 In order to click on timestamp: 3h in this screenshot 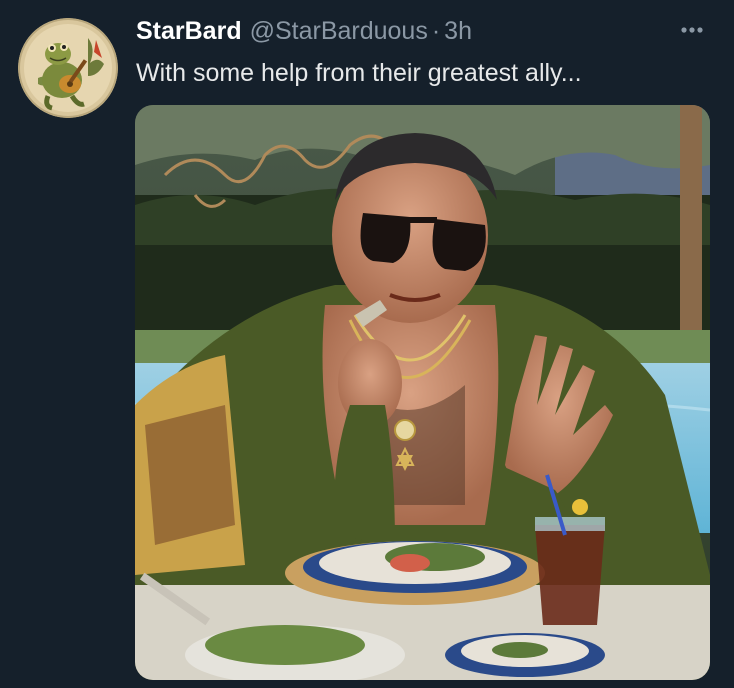, I will do `click(458, 31)`.